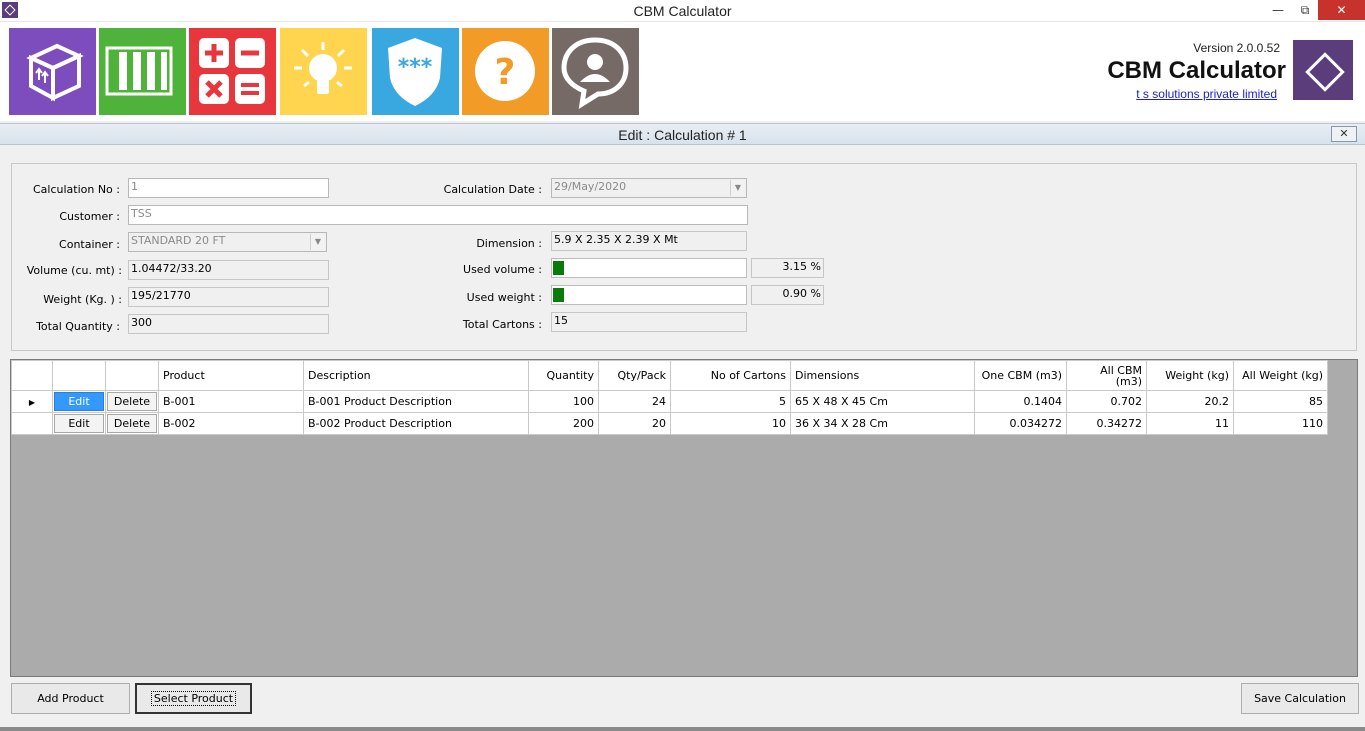  What do you see at coordinates (787, 295) in the screenshot?
I see `used-weight-percent: 0.90 %` at bounding box center [787, 295].